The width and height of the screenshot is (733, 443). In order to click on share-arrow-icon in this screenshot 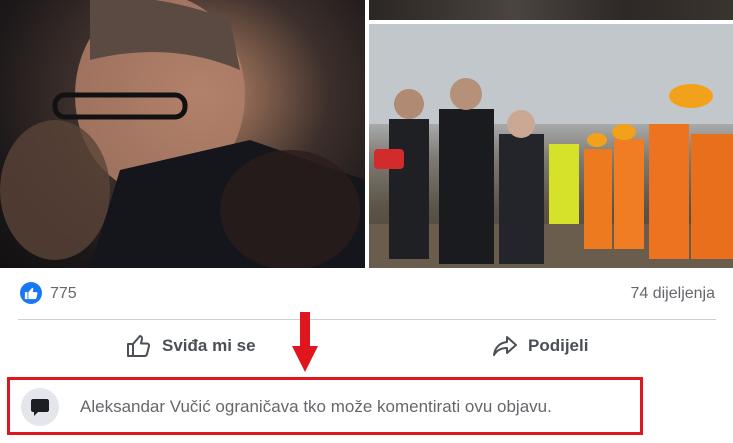, I will do `click(505, 346)`.